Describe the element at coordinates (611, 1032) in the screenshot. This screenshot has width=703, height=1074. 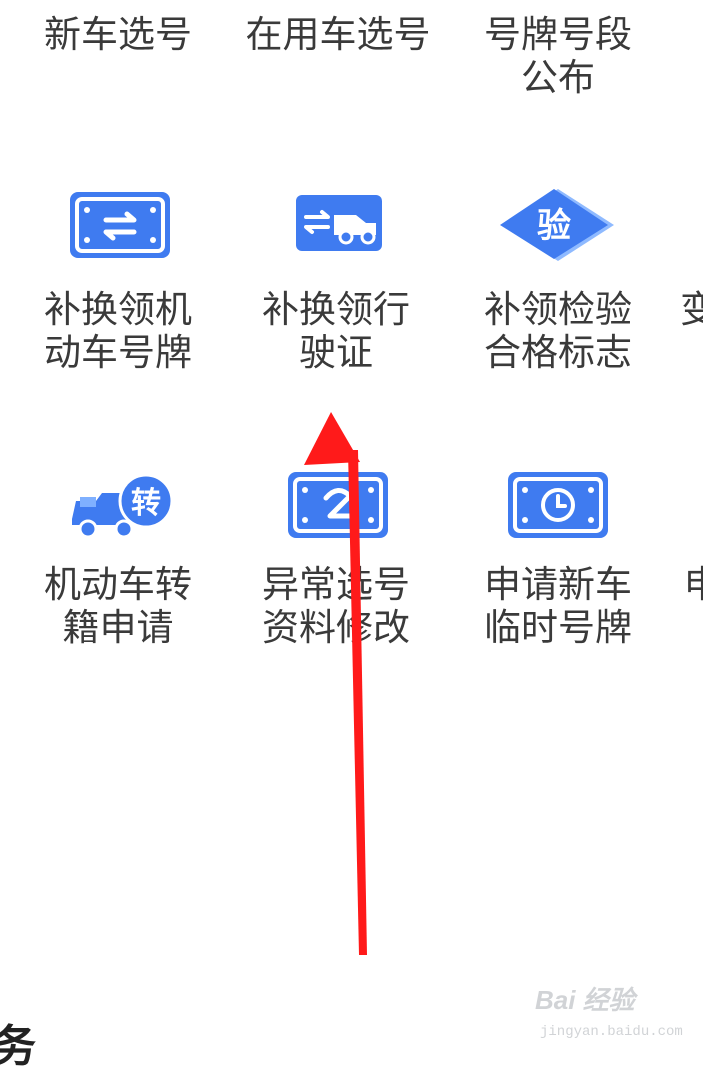
I see `watermark-url: jingyan.baidu.com` at that location.